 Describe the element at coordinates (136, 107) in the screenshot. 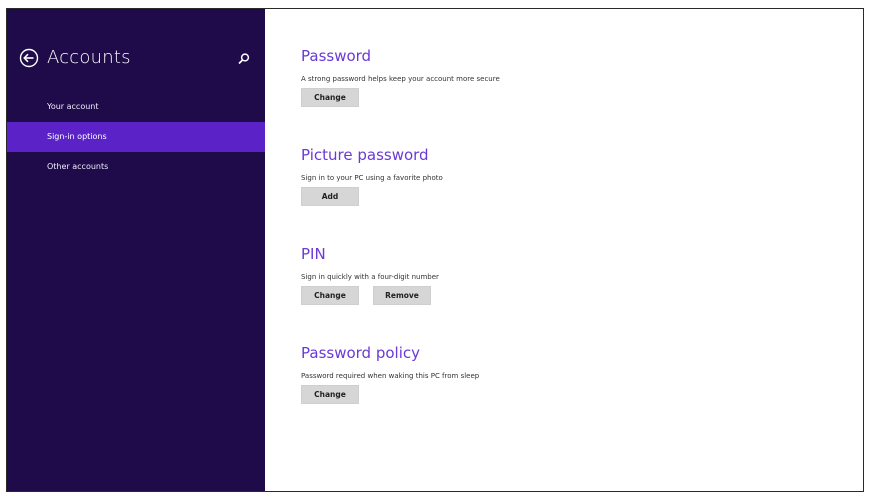

I see `sidebar-item-your-account: Your account` at that location.